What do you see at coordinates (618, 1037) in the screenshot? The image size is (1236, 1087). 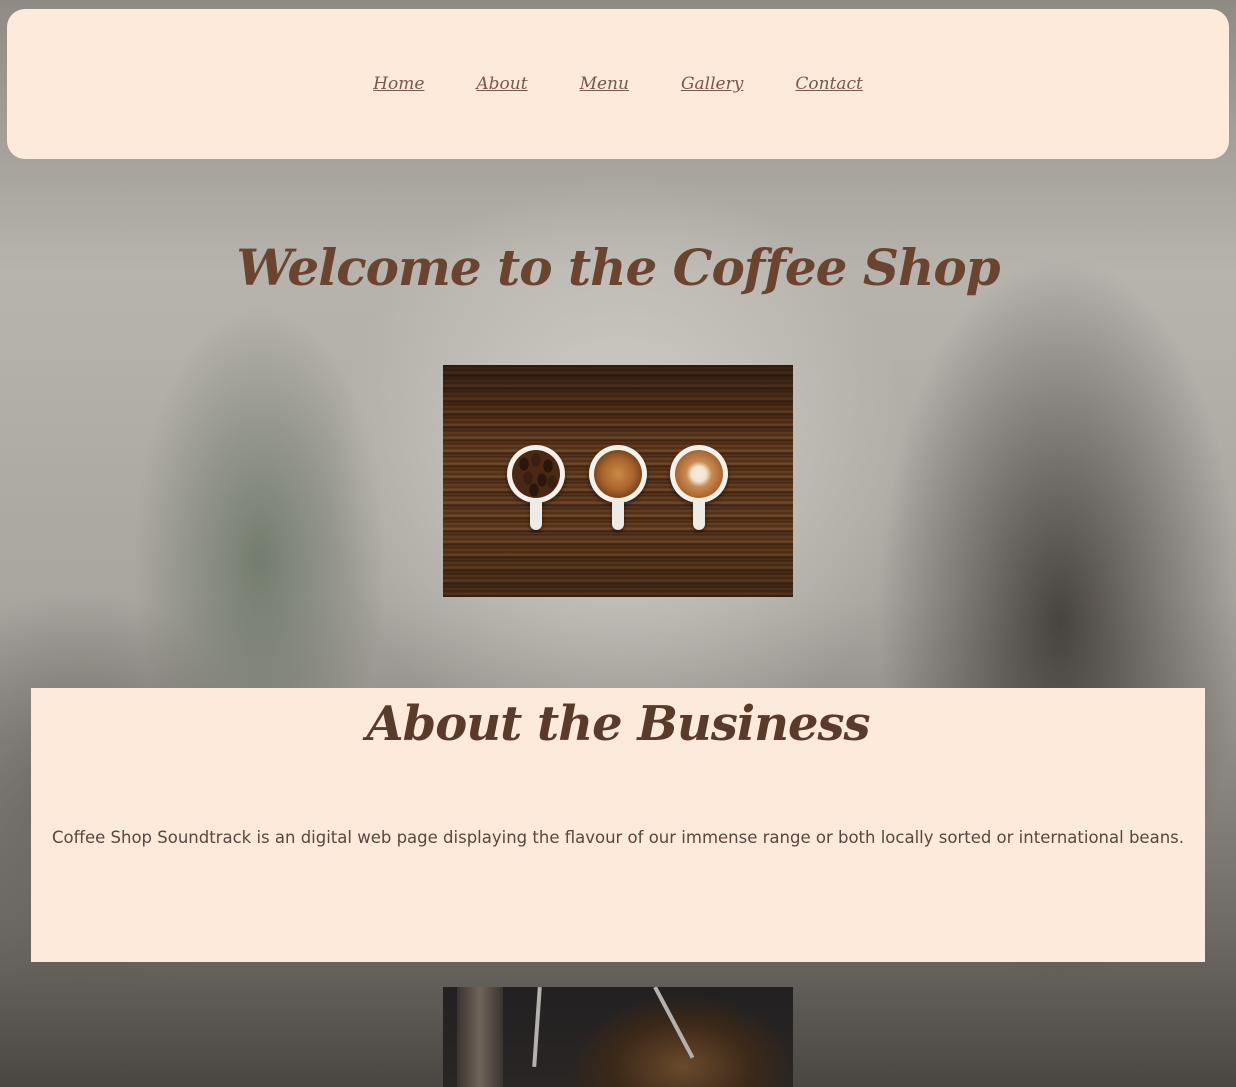 I see `coffee-grinder-image` at bounding box center [618, 1037].